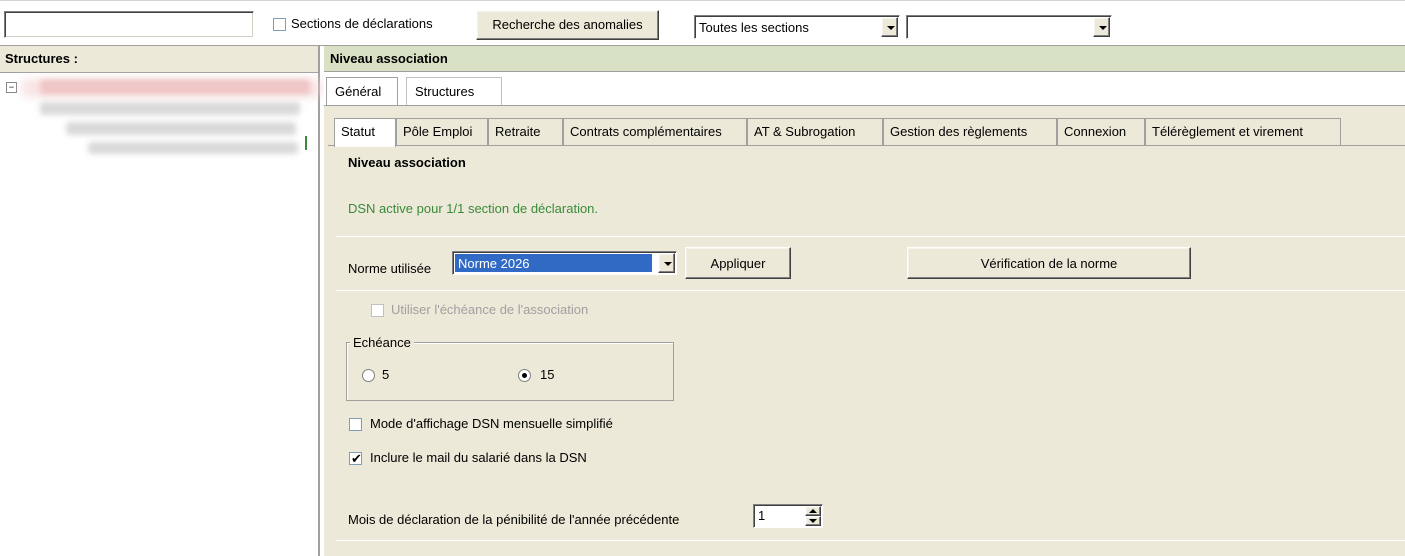 The image size is (1405, 556). Describe the element at coordinates (813, 521) in the screenshot. I see `caret-down-icon` at that location.